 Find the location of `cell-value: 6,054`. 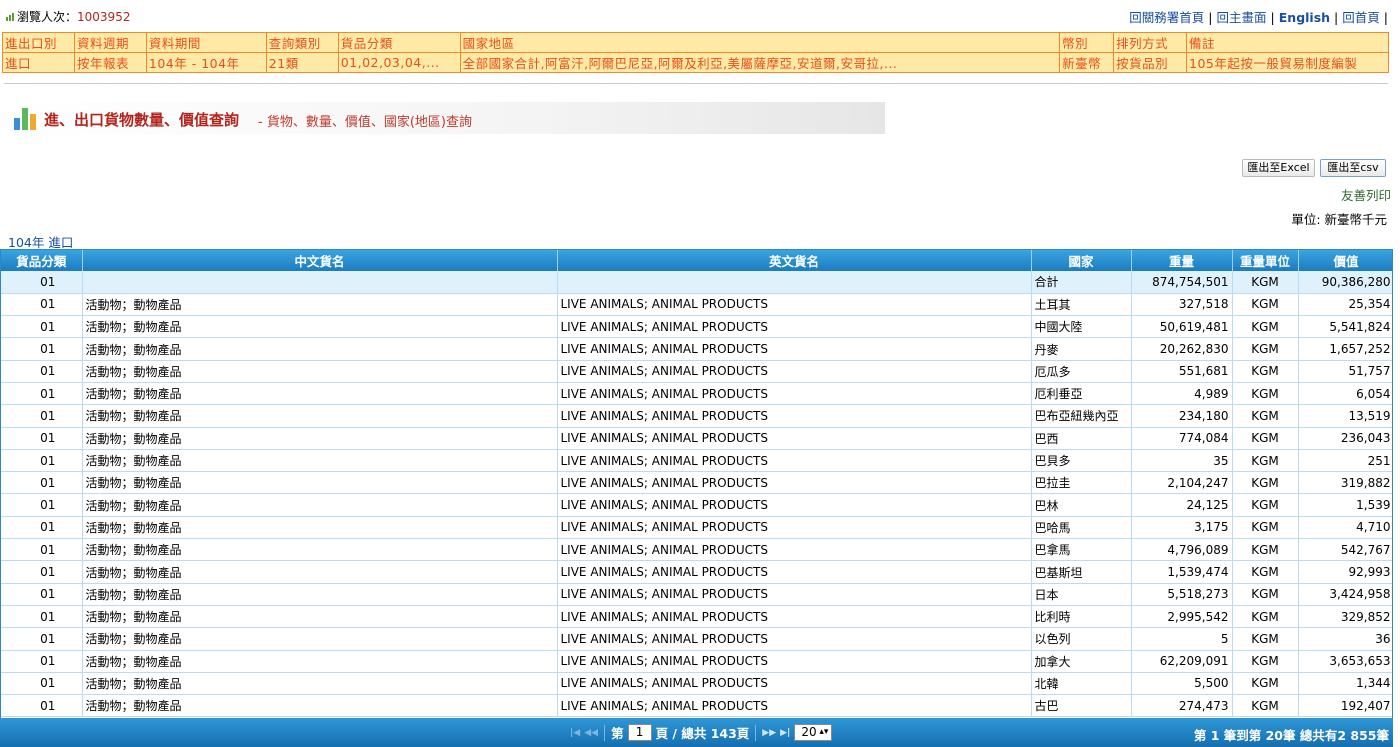

cell-value: 6,054 is located at coordinates (1345, 394).